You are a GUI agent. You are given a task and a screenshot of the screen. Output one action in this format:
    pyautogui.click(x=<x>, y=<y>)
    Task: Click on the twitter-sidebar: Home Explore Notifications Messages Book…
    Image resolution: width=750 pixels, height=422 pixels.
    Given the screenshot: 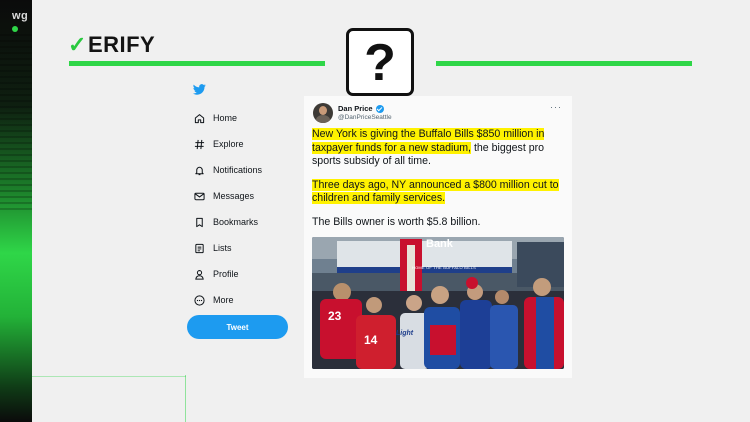 What is the action you would take?
    pyautogui.click(x=248, y=209)
    